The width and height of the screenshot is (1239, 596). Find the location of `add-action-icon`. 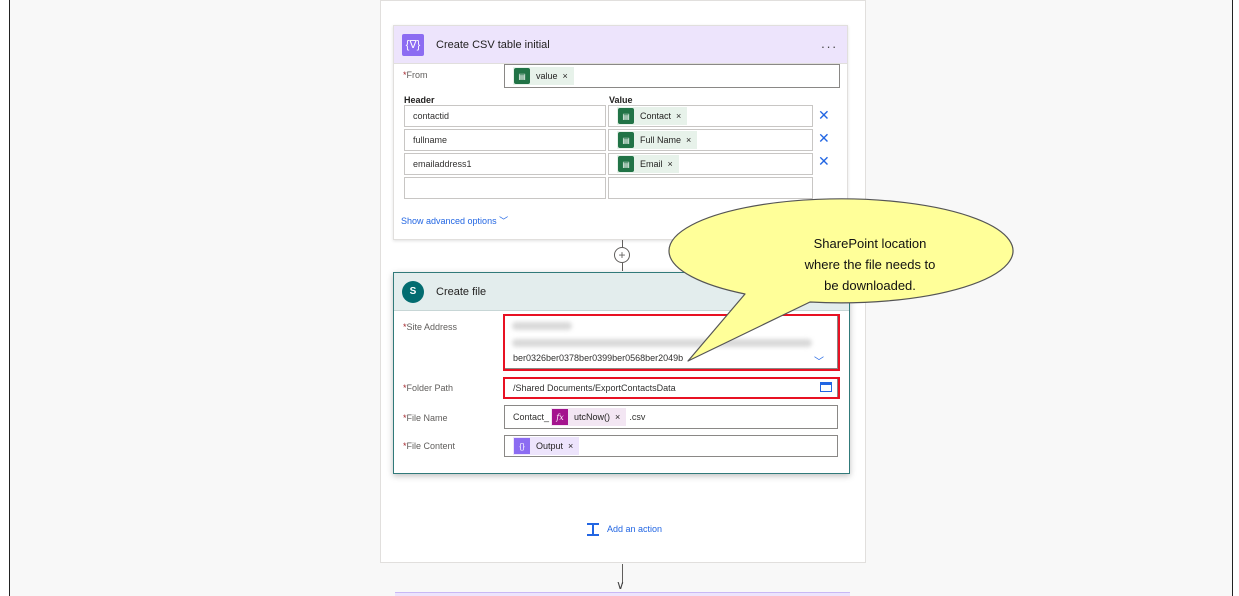

add-action-icon is located at coordinates (593, 529).